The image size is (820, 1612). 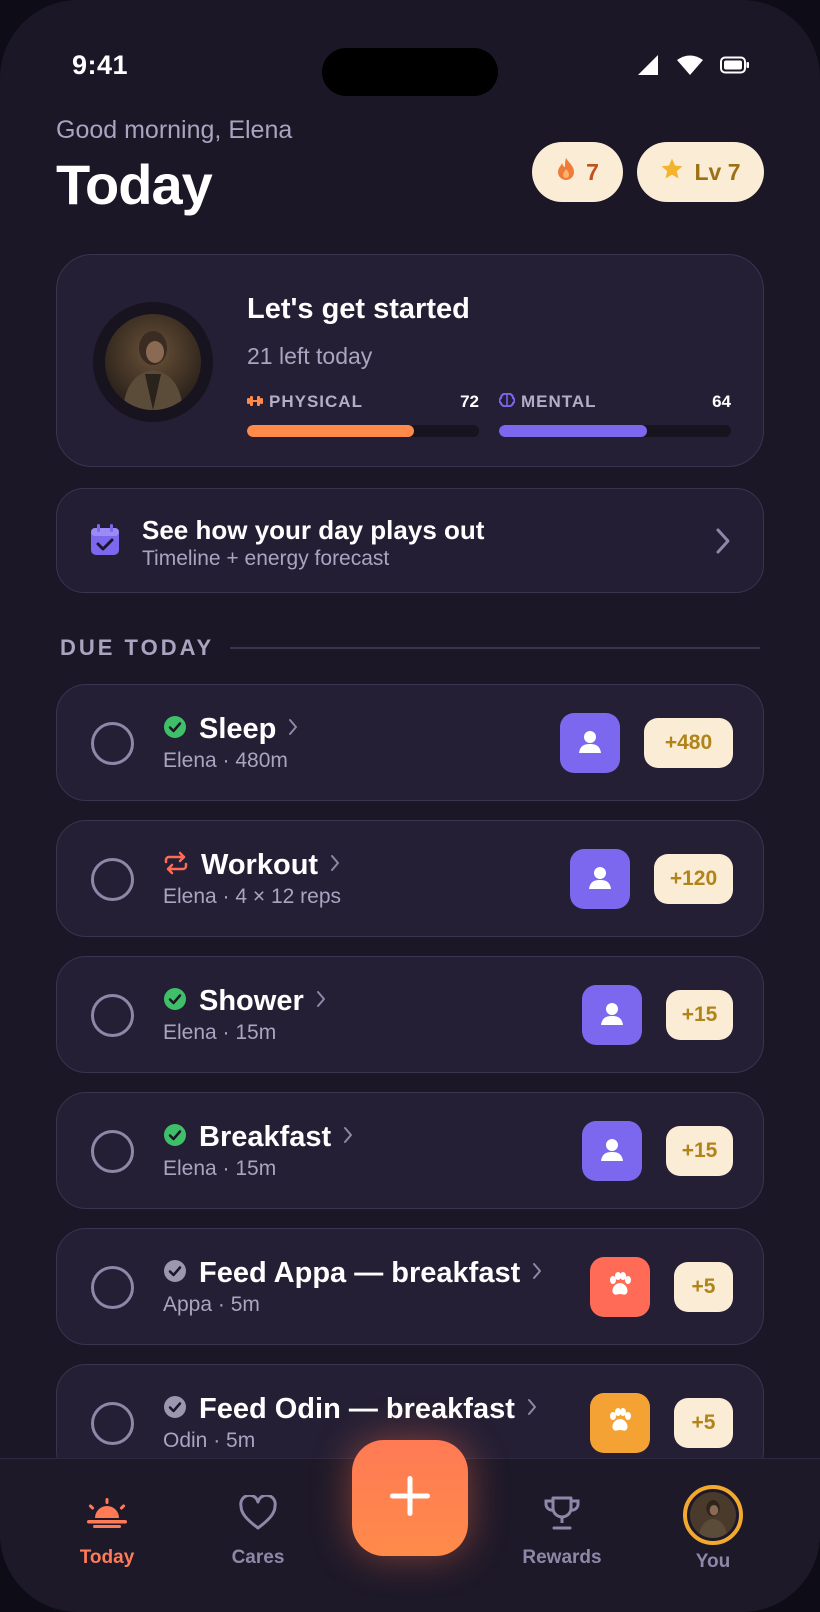 I want to click on section-label: DUE TODAY, so click(x=137, y=647).